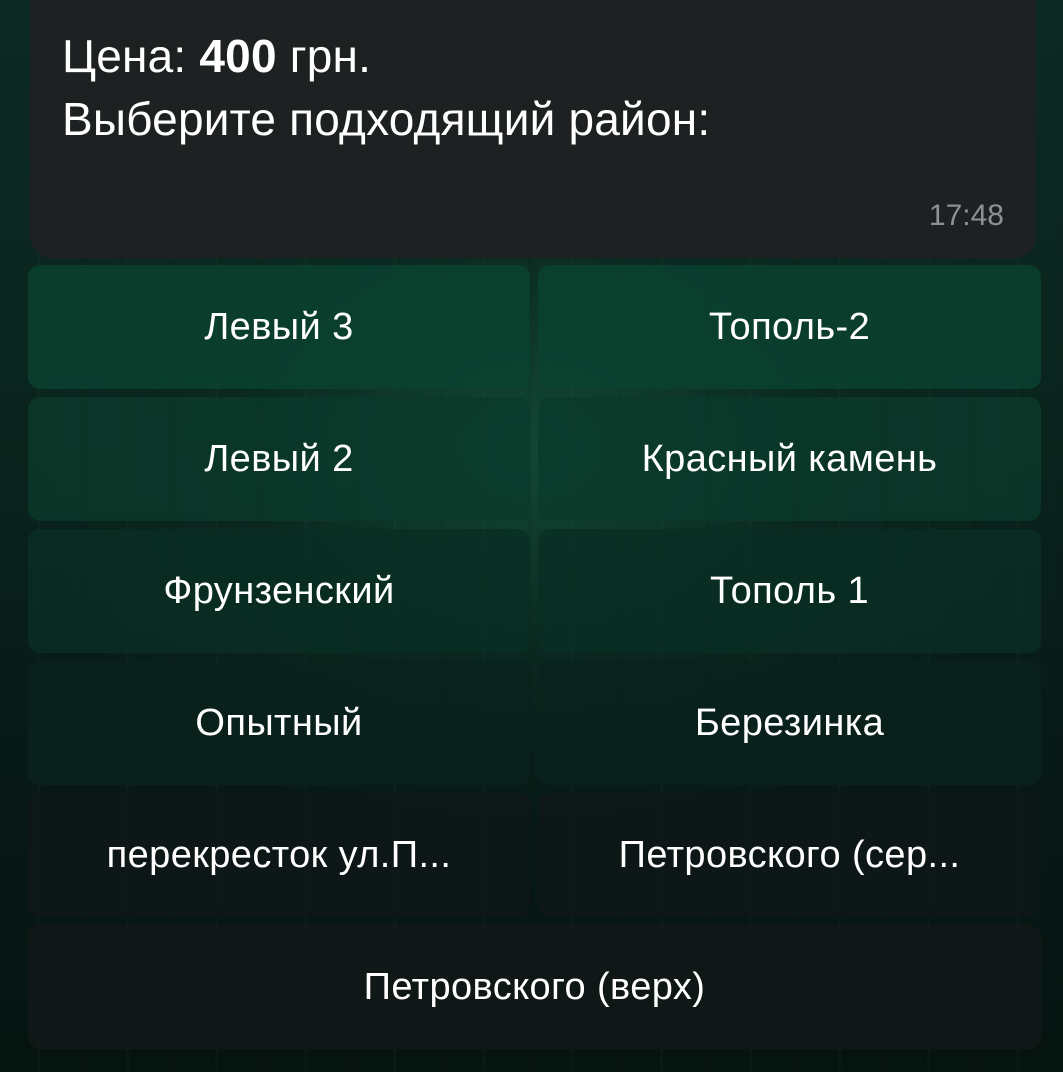 The image size is (1063, 1072). Describe the element at coordinates (534, 987) in the screenshot. I see `district-button-petrovskogo-verh: Петровского (верх)` at that location.